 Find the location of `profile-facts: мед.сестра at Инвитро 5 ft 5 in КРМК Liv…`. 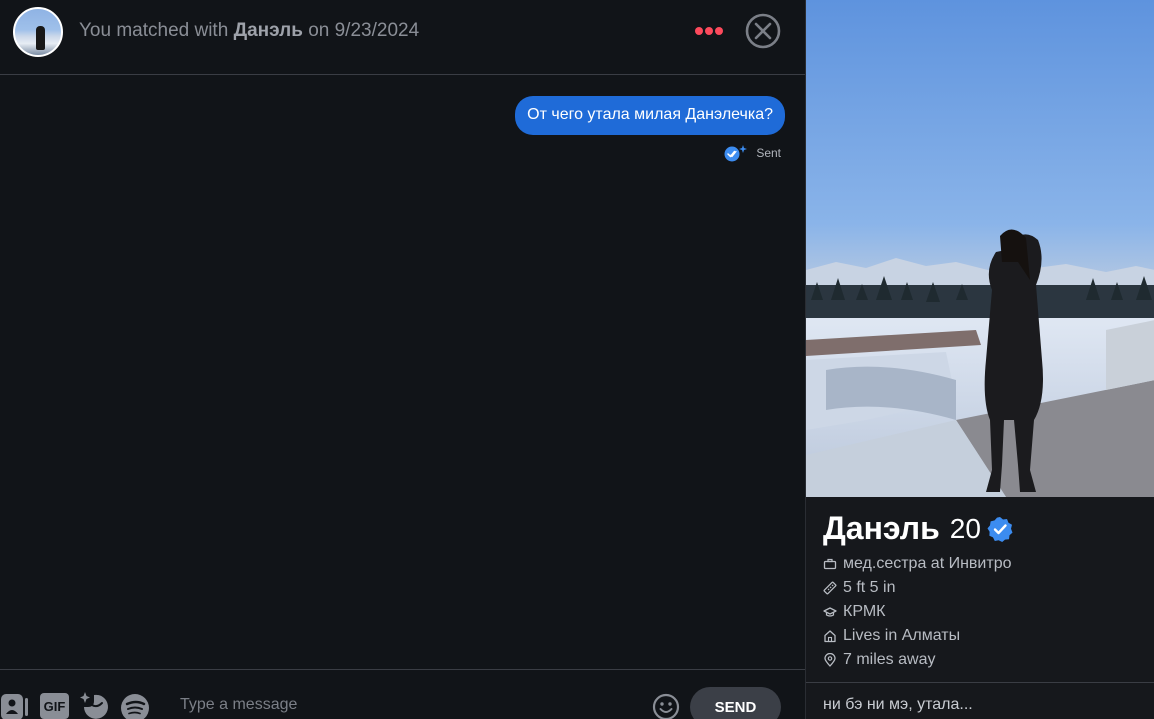

profile-facts: мед.сестра at Инвитро 5 ft 5 in КРМК Liv… is located at coordinates (917, 612).